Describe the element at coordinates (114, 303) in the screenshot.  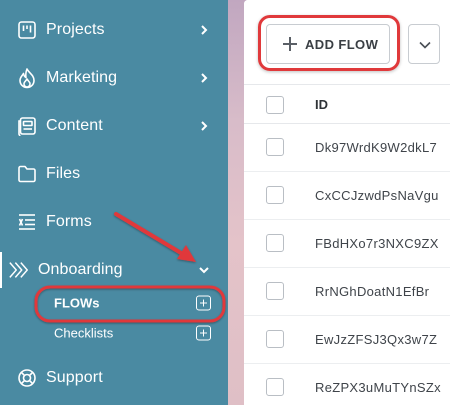
I see `sidebar-subitem-flows: FLOWs` at that location.